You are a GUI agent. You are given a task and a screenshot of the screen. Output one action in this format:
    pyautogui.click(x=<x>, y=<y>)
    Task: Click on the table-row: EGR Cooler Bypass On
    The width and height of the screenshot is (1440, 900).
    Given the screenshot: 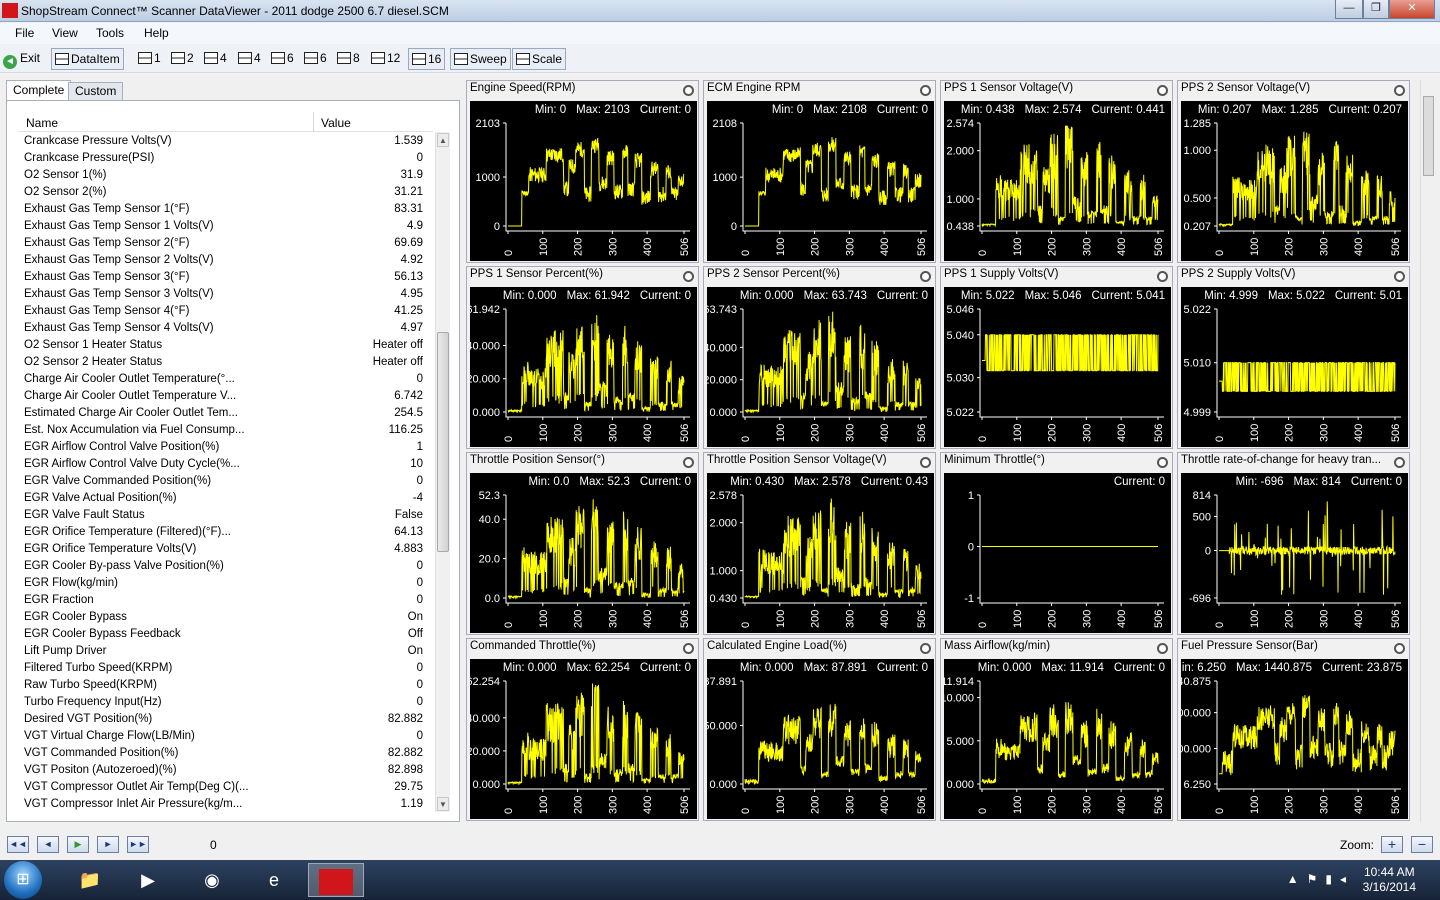 What is the action you would take?
    pyautogui.click(x=226, y=617)
    